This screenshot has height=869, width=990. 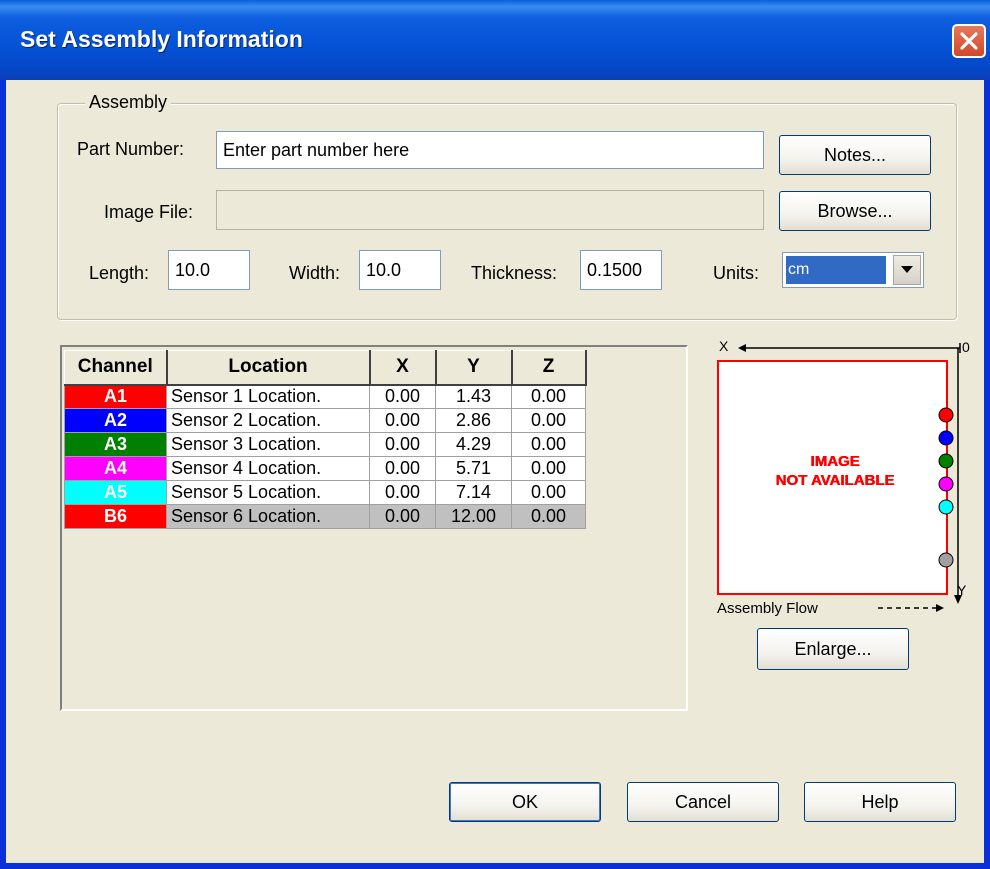 What do you see at coordinates (268, 396) in the screenshot?
I see `location-cell: Sensor 1 Location.` at bounding box center [268, 396].